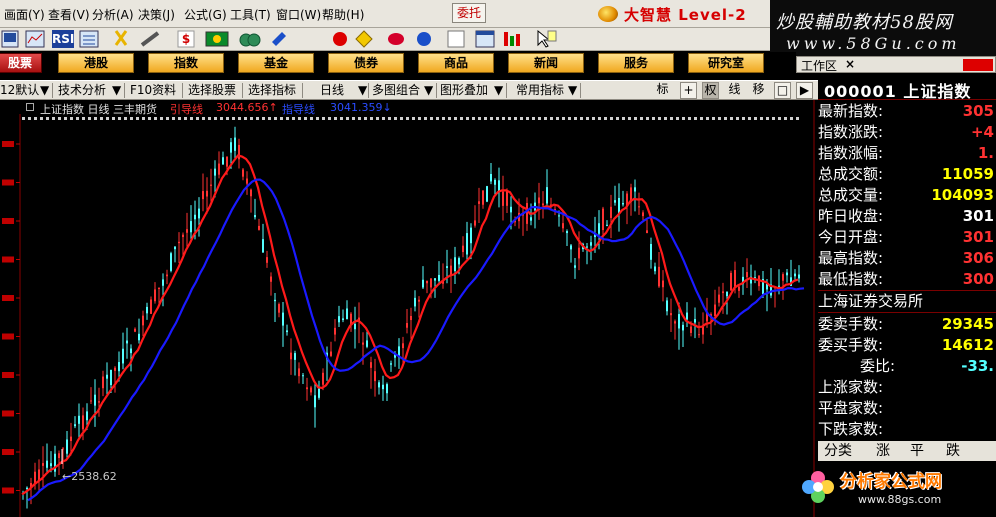  I want to click on rights-button: 权, so click(710, 90).